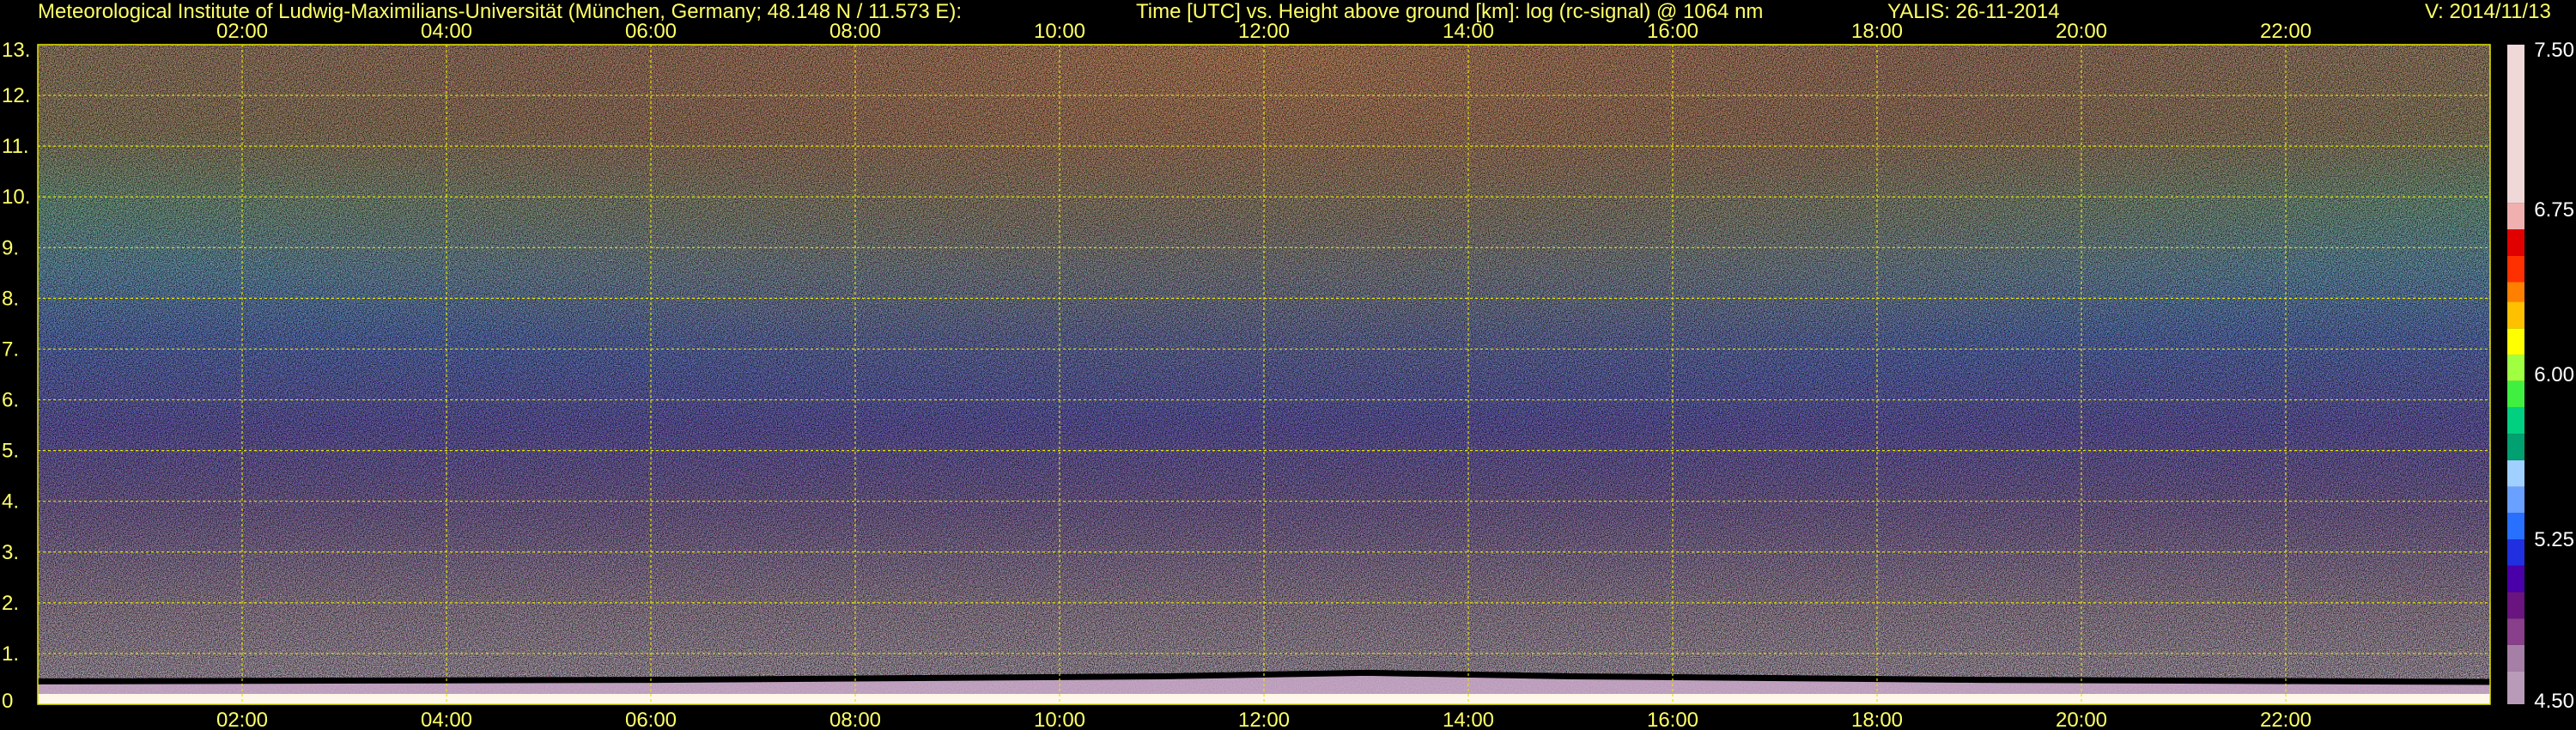  What do you see at coordinates (11, 349) in the screenshot?
I see `y-tick-label: 7.` at bounding box center [11, 349].